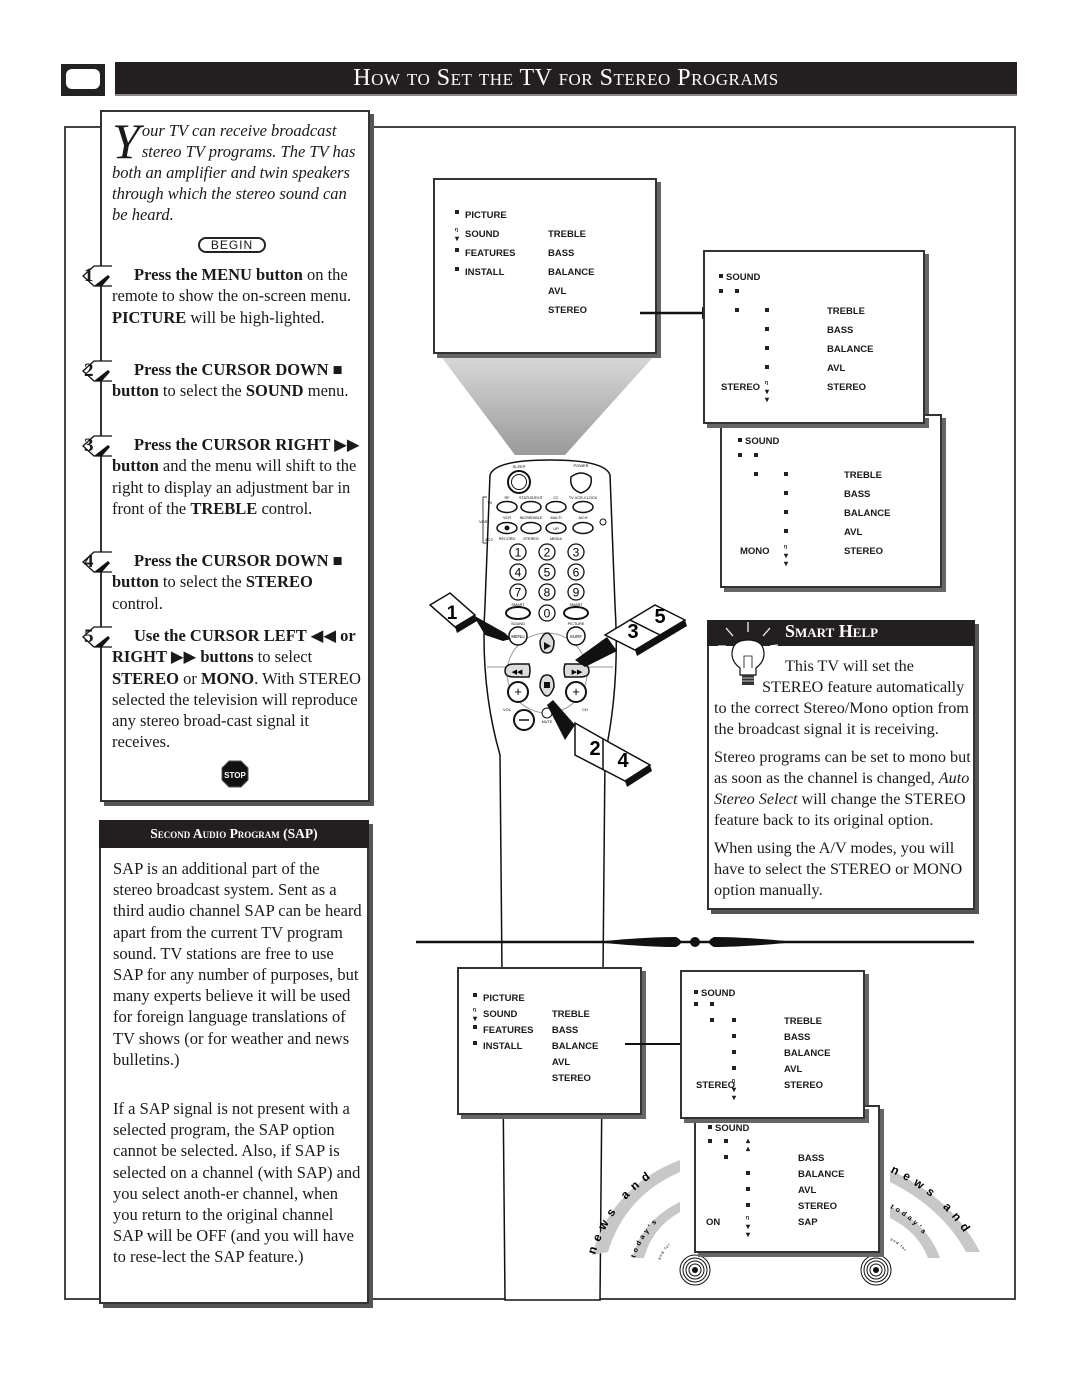 The height and width of the screenshot is (1397, 1080). I want to click on menu-updown-arrow-icon: ᵑ ▾ ▾, so click(748, 1226).